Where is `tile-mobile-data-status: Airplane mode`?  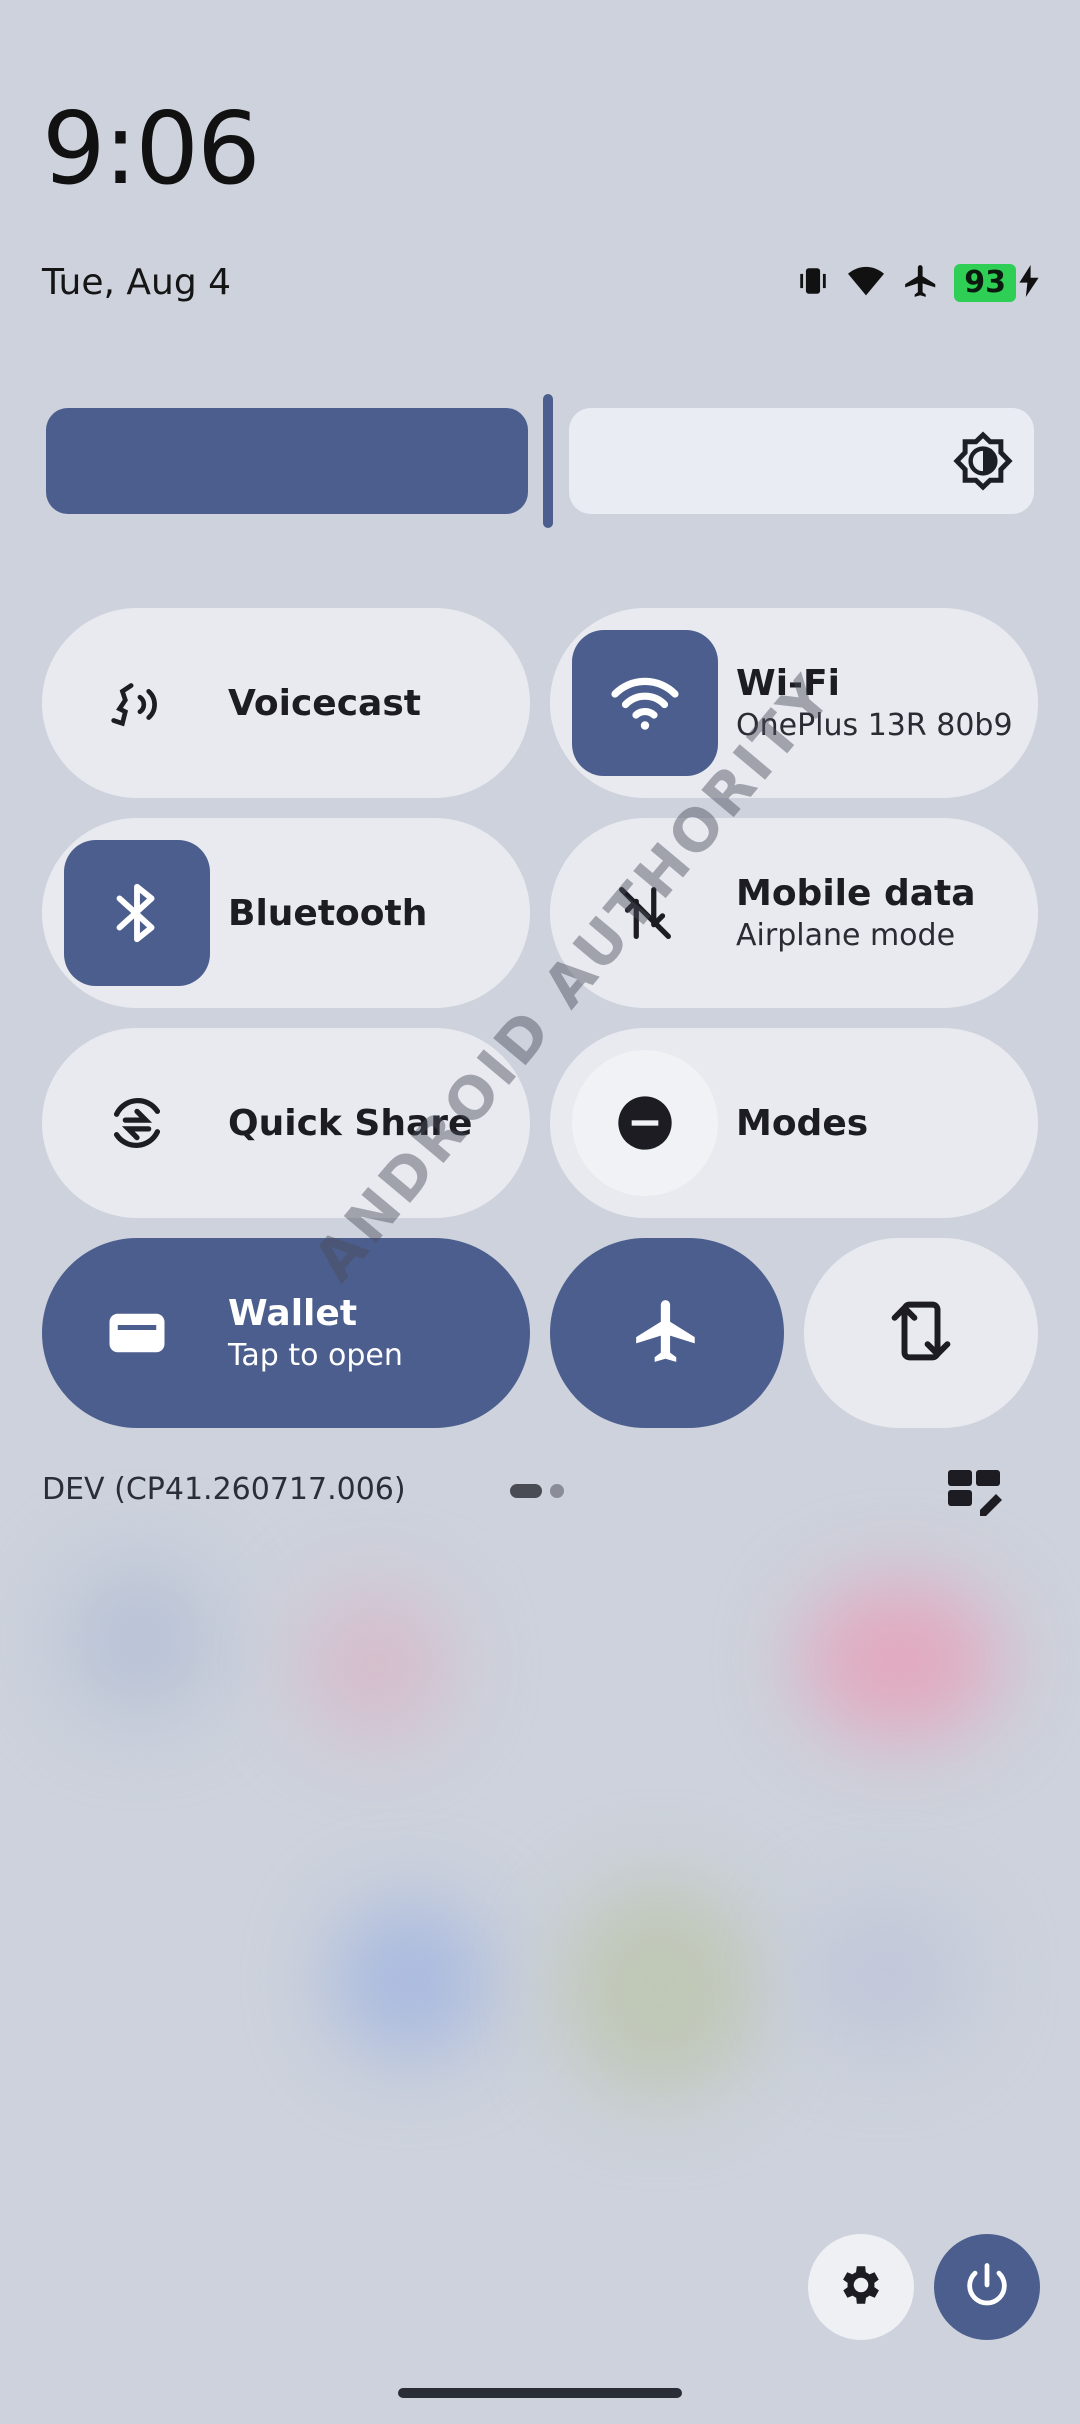 tile-mobile-data-status: Airplane mode is located at coordinates (846, 935).